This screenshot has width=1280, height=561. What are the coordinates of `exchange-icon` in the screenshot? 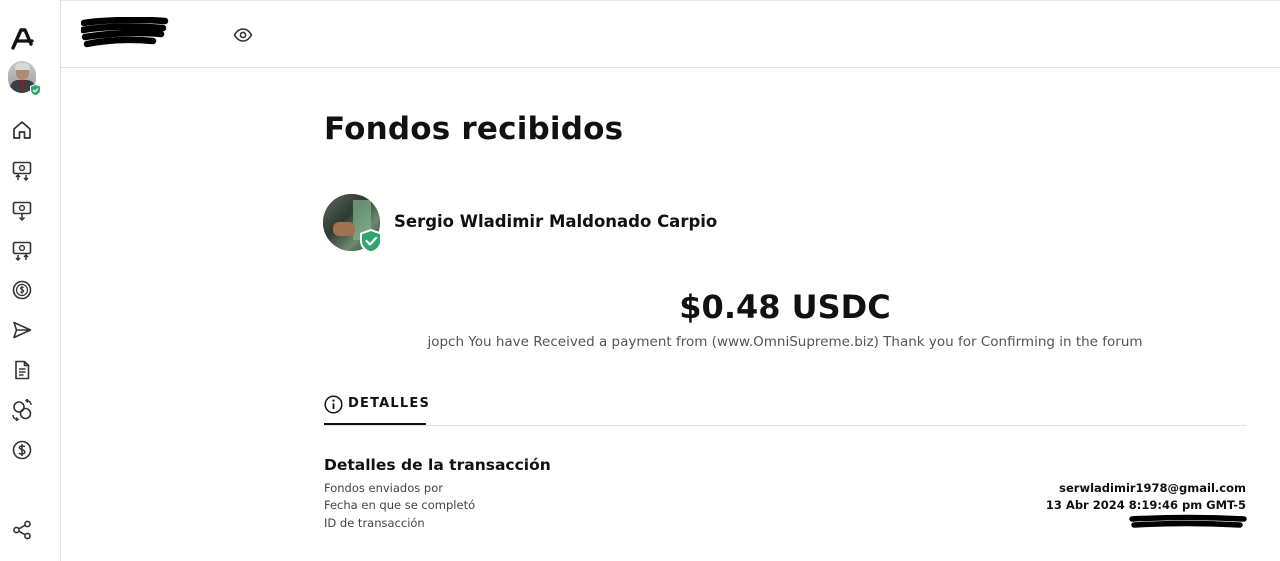 It's located at (22, 410).